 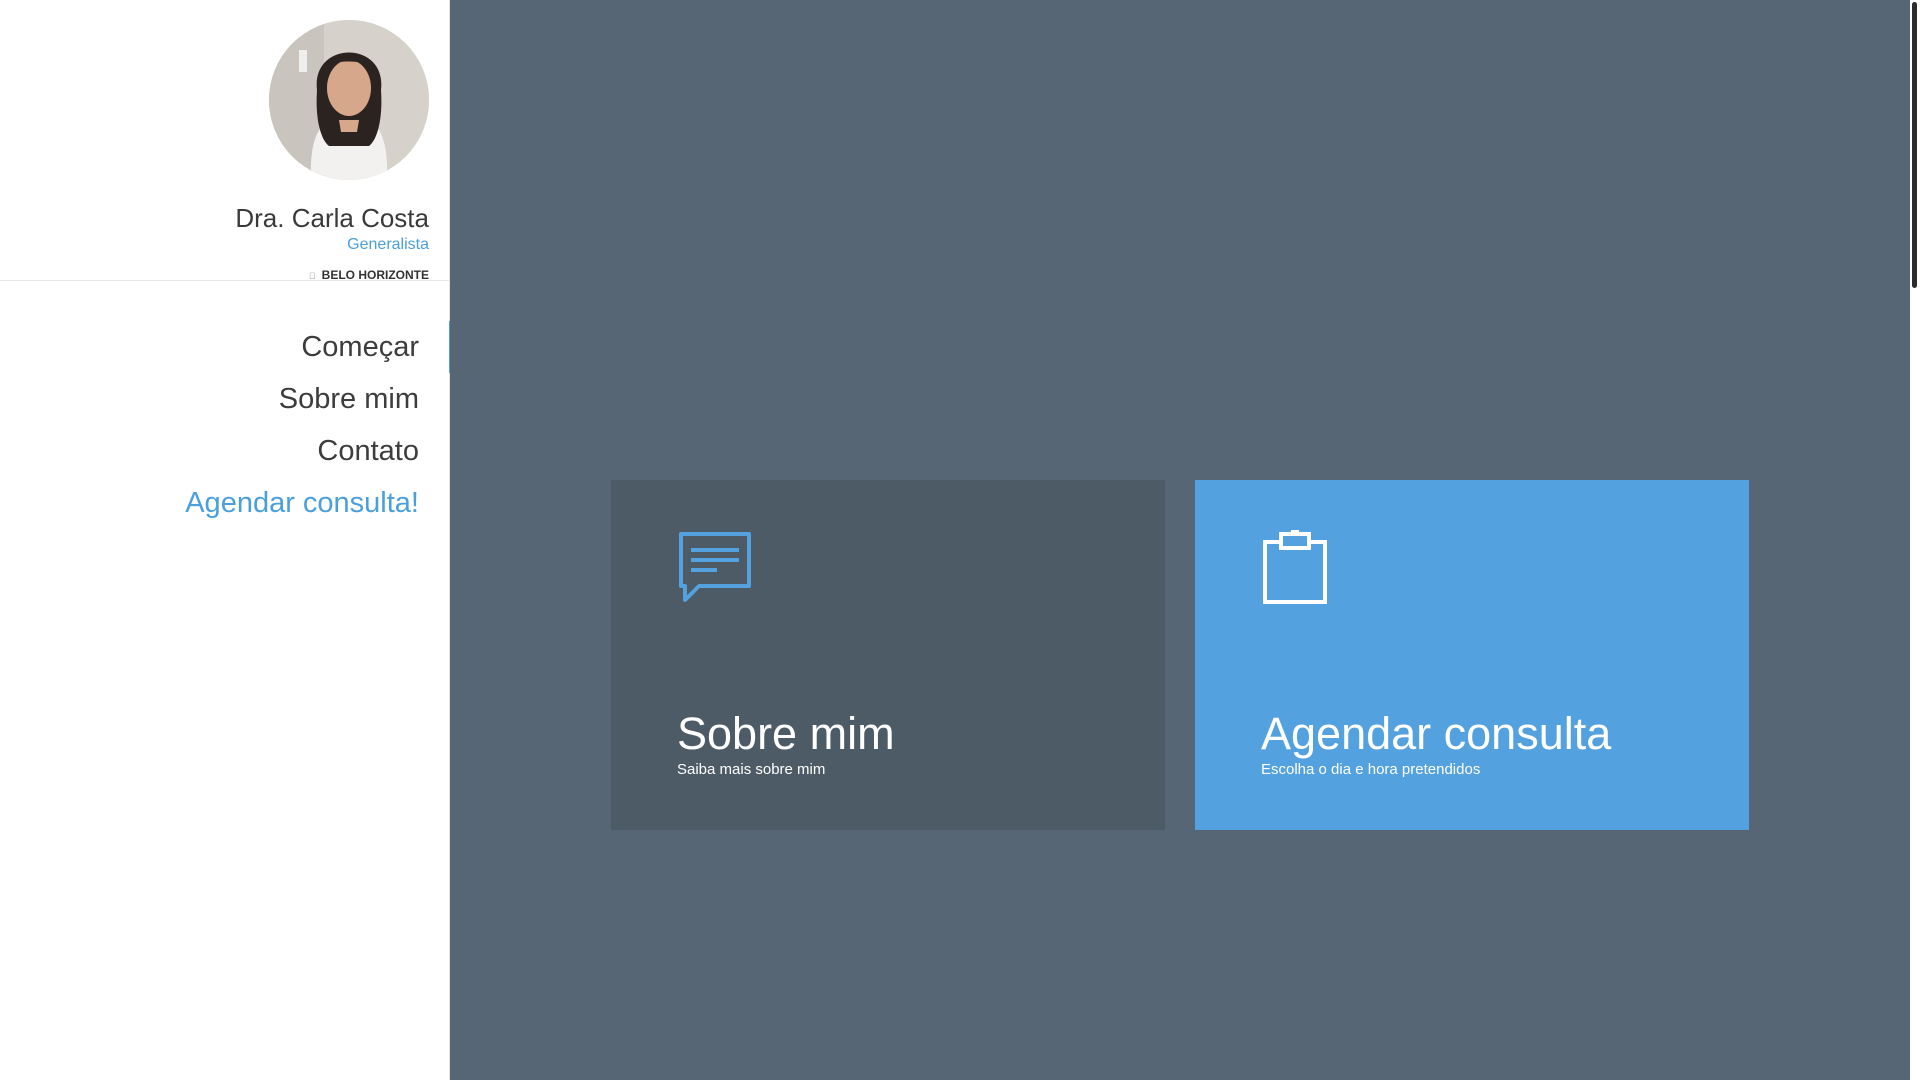 I want to click on doctor-name: Dra. Carla Costa, so click(x=332, y=218).